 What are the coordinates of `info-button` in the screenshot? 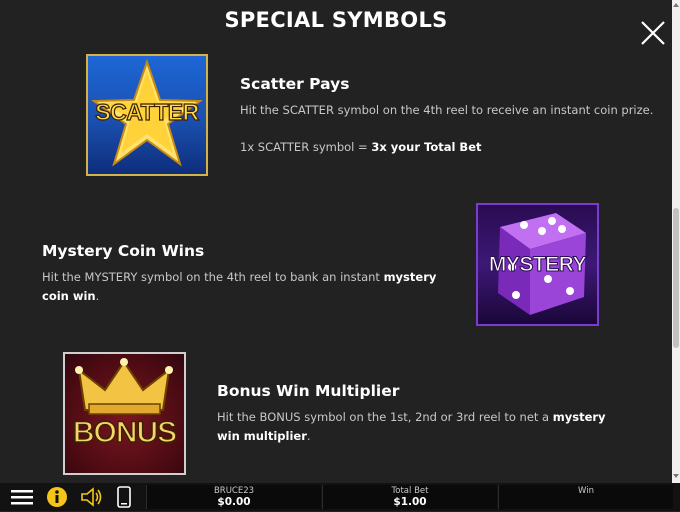 It's located at (58, 497).